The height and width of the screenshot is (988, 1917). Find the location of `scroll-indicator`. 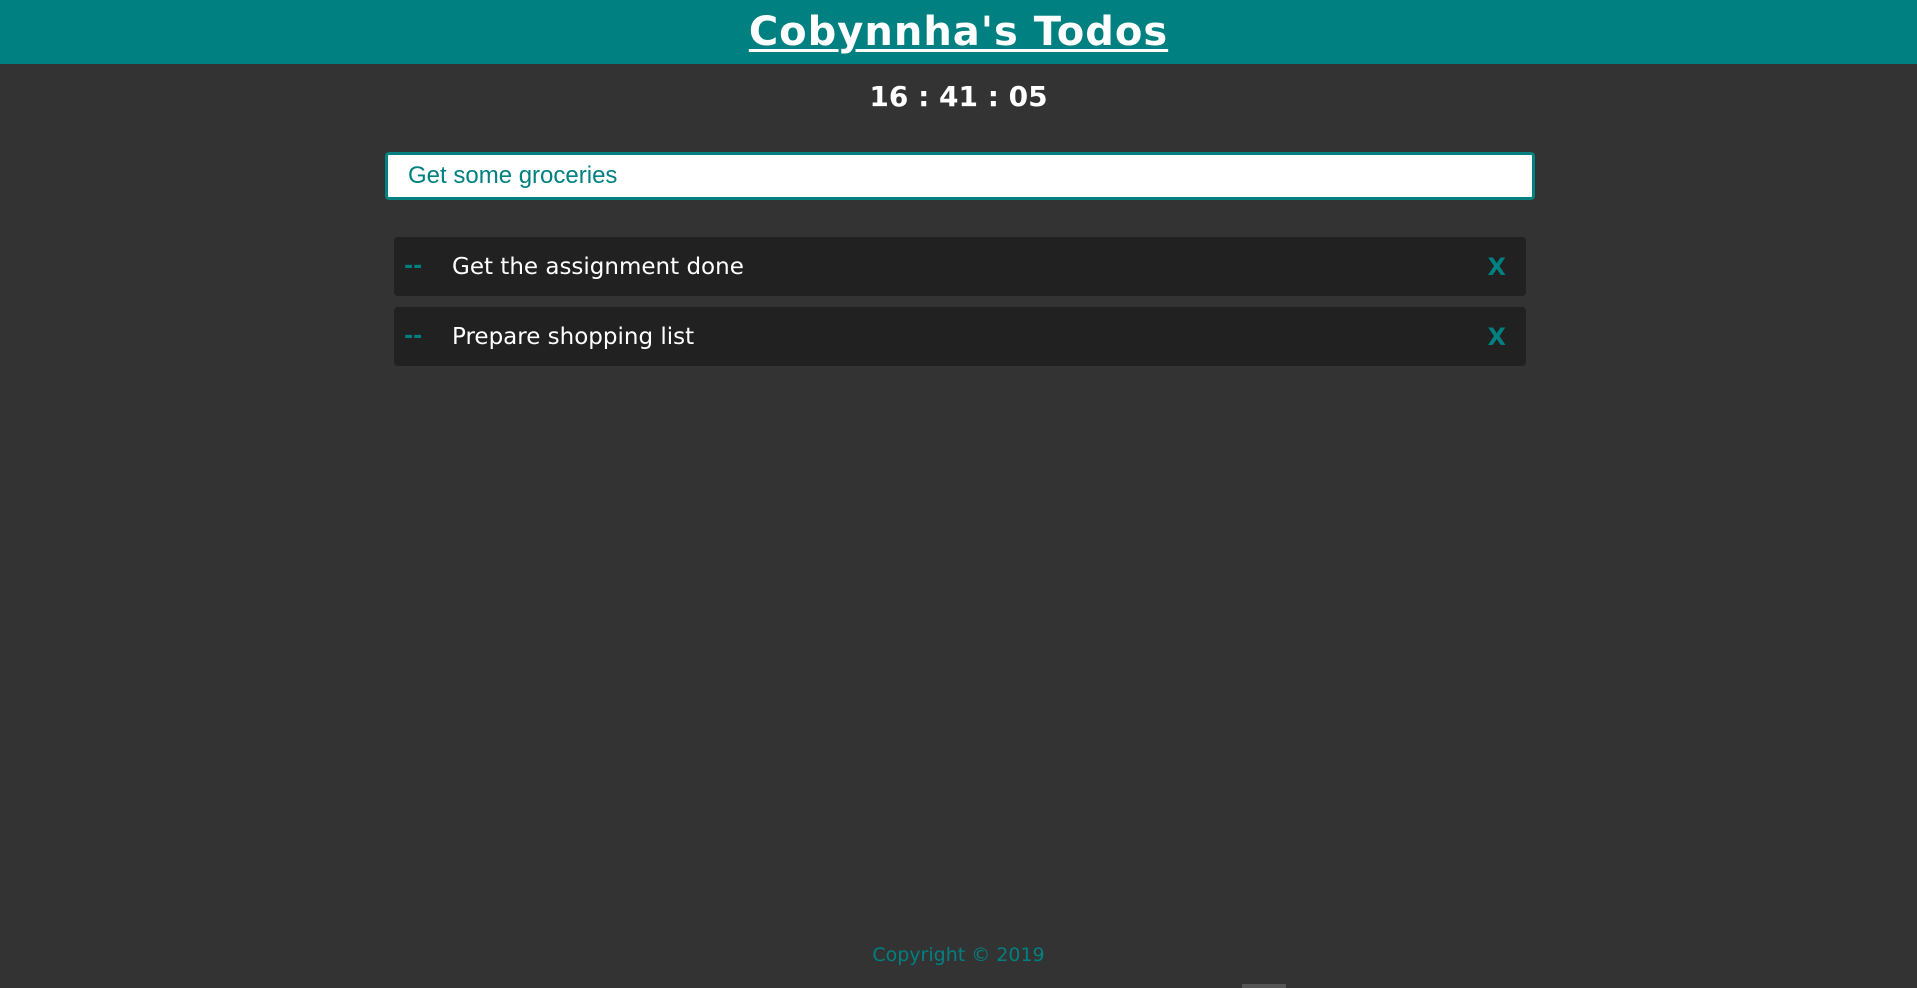

scroll-indicator is located at coordinates (1264, 986).